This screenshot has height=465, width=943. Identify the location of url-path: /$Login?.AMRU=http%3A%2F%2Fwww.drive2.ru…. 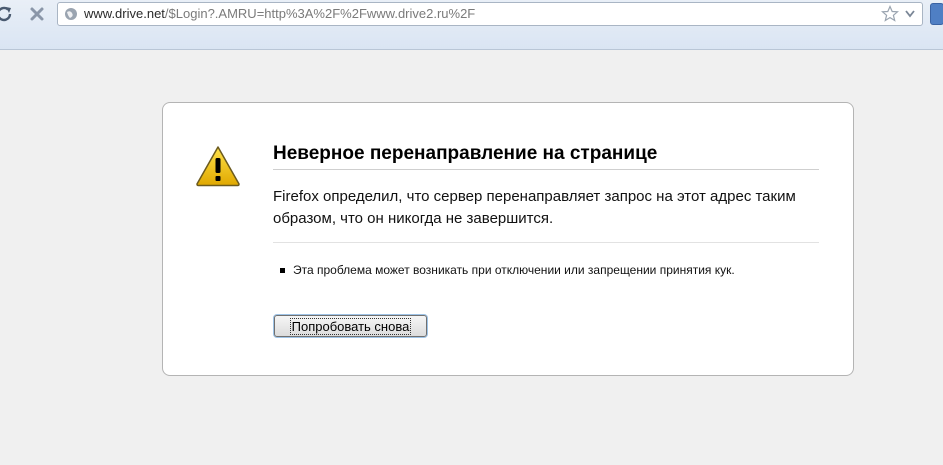
(320, 13).